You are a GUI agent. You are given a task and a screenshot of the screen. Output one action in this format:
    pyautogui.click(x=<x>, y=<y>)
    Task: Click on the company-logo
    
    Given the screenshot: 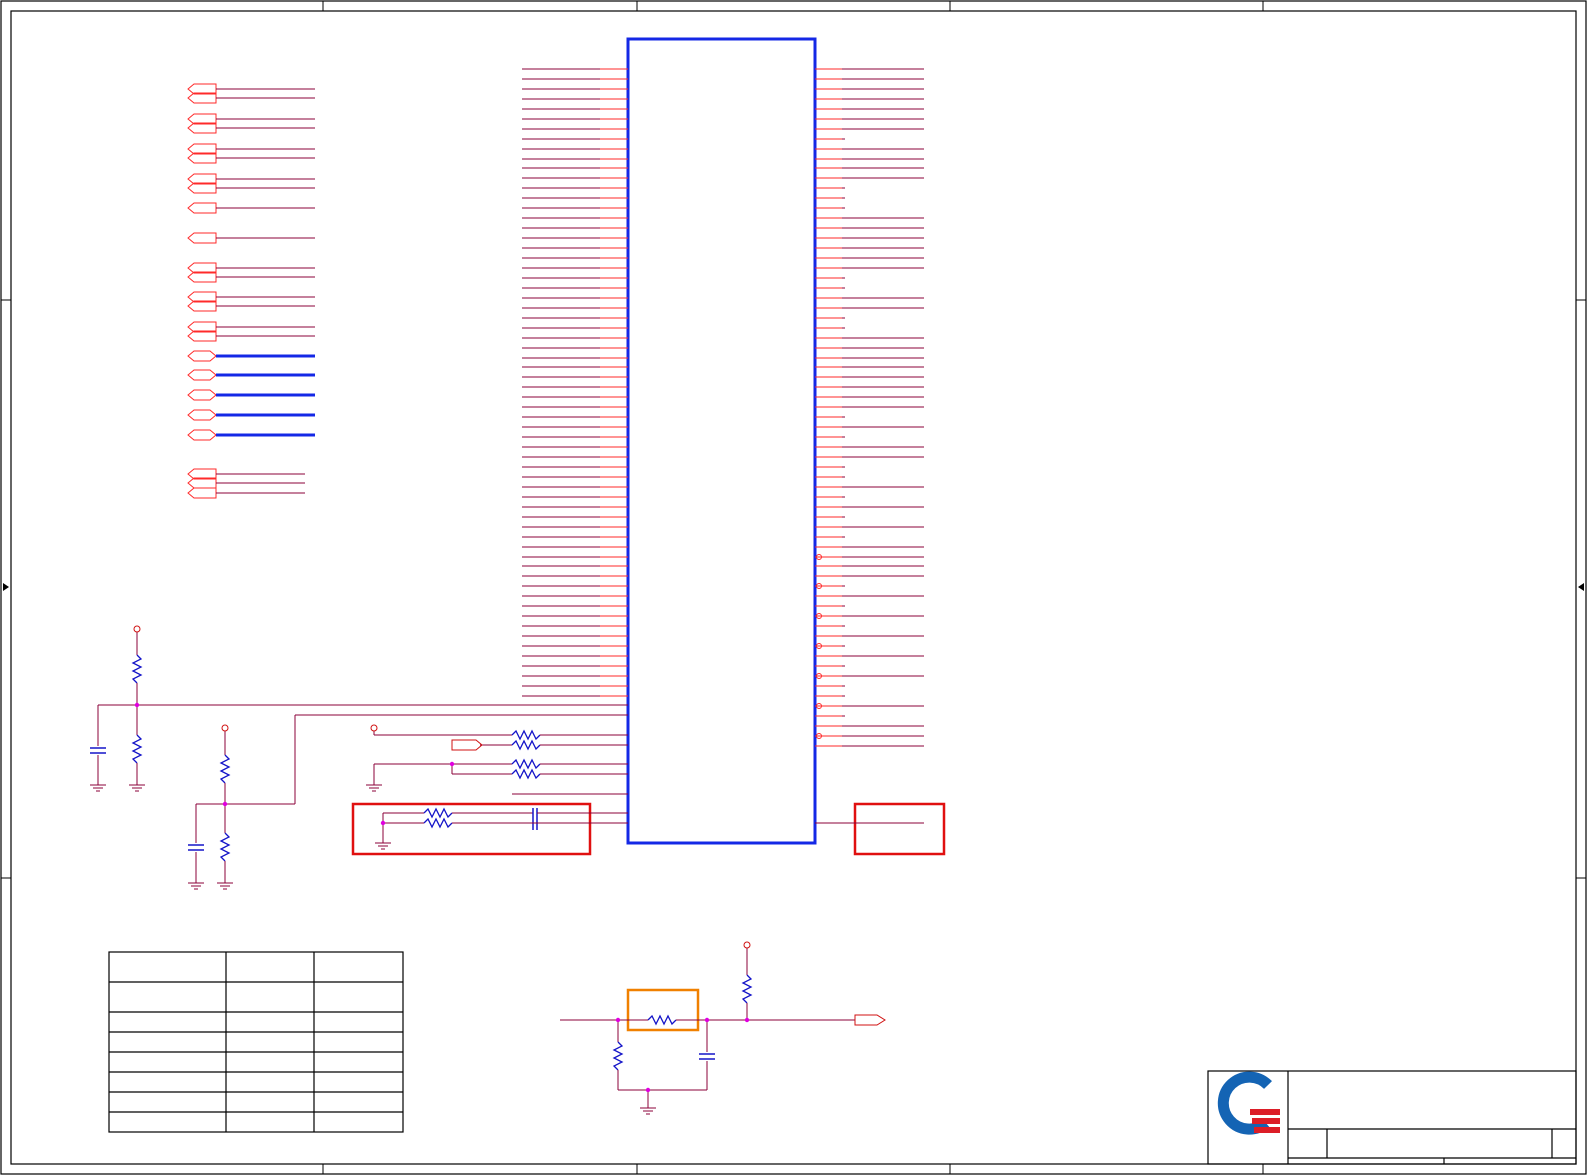 What is the action you would take?
    pyautogui.click(x=1248, y=1103)
    